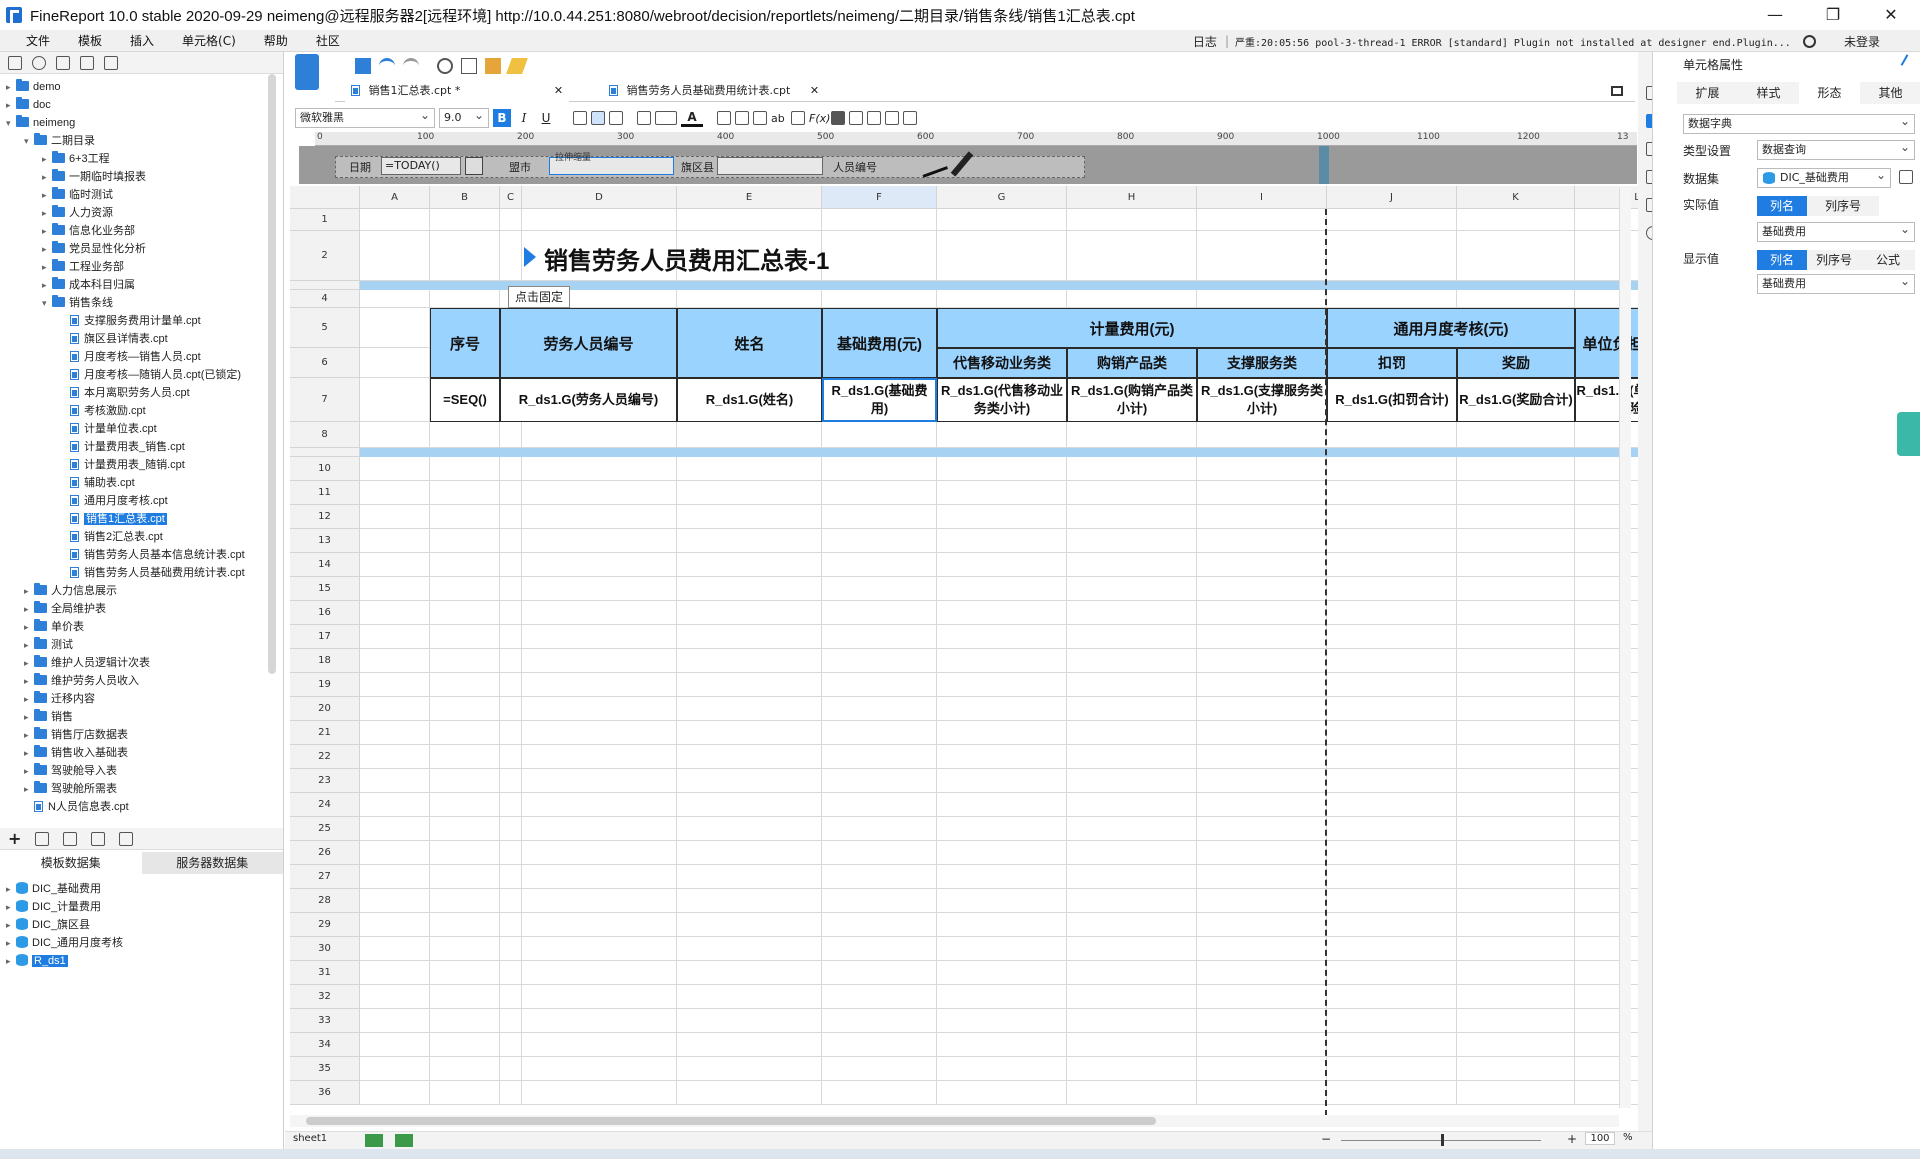 Image resolution: width=1920 pixels, height=1159 pixels. What do you see at coordinates (64, 943) in the screenshot?
I see `dataset-item: ▸ DIC_通用月度考核` at bounding box center [64, 943].